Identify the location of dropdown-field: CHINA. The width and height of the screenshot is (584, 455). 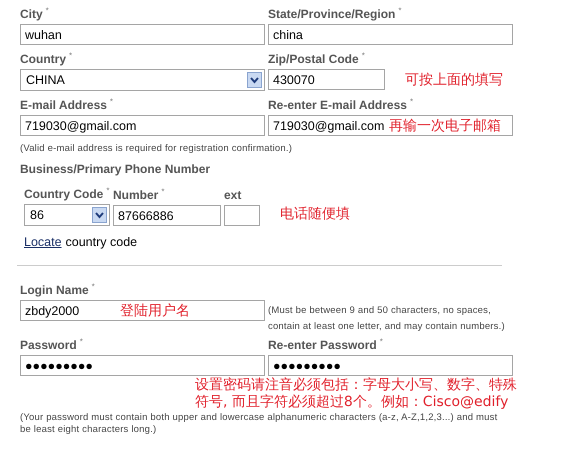
(142, 80).